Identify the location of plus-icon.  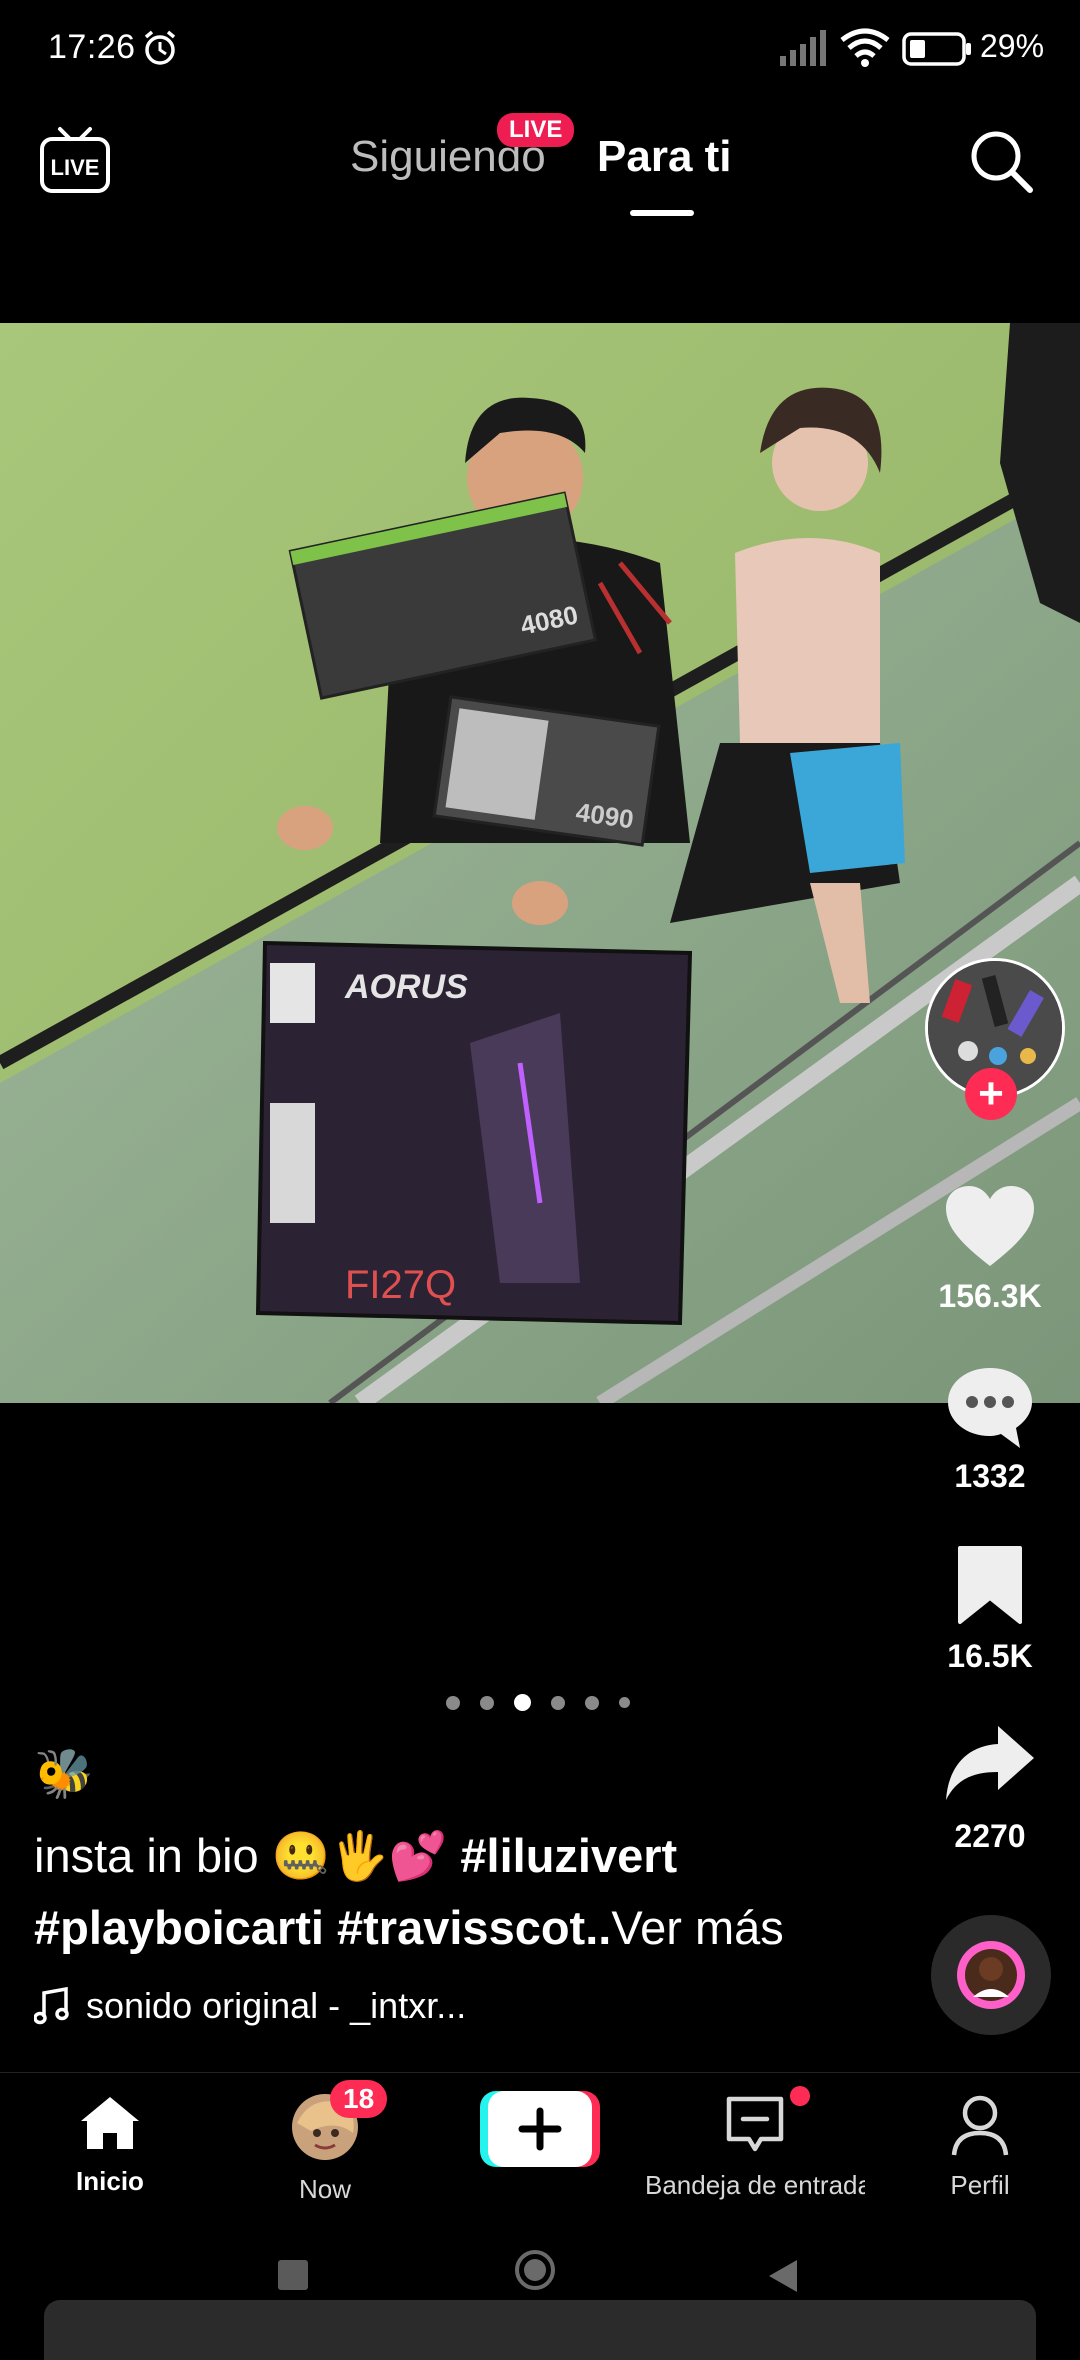
(540, 2129).